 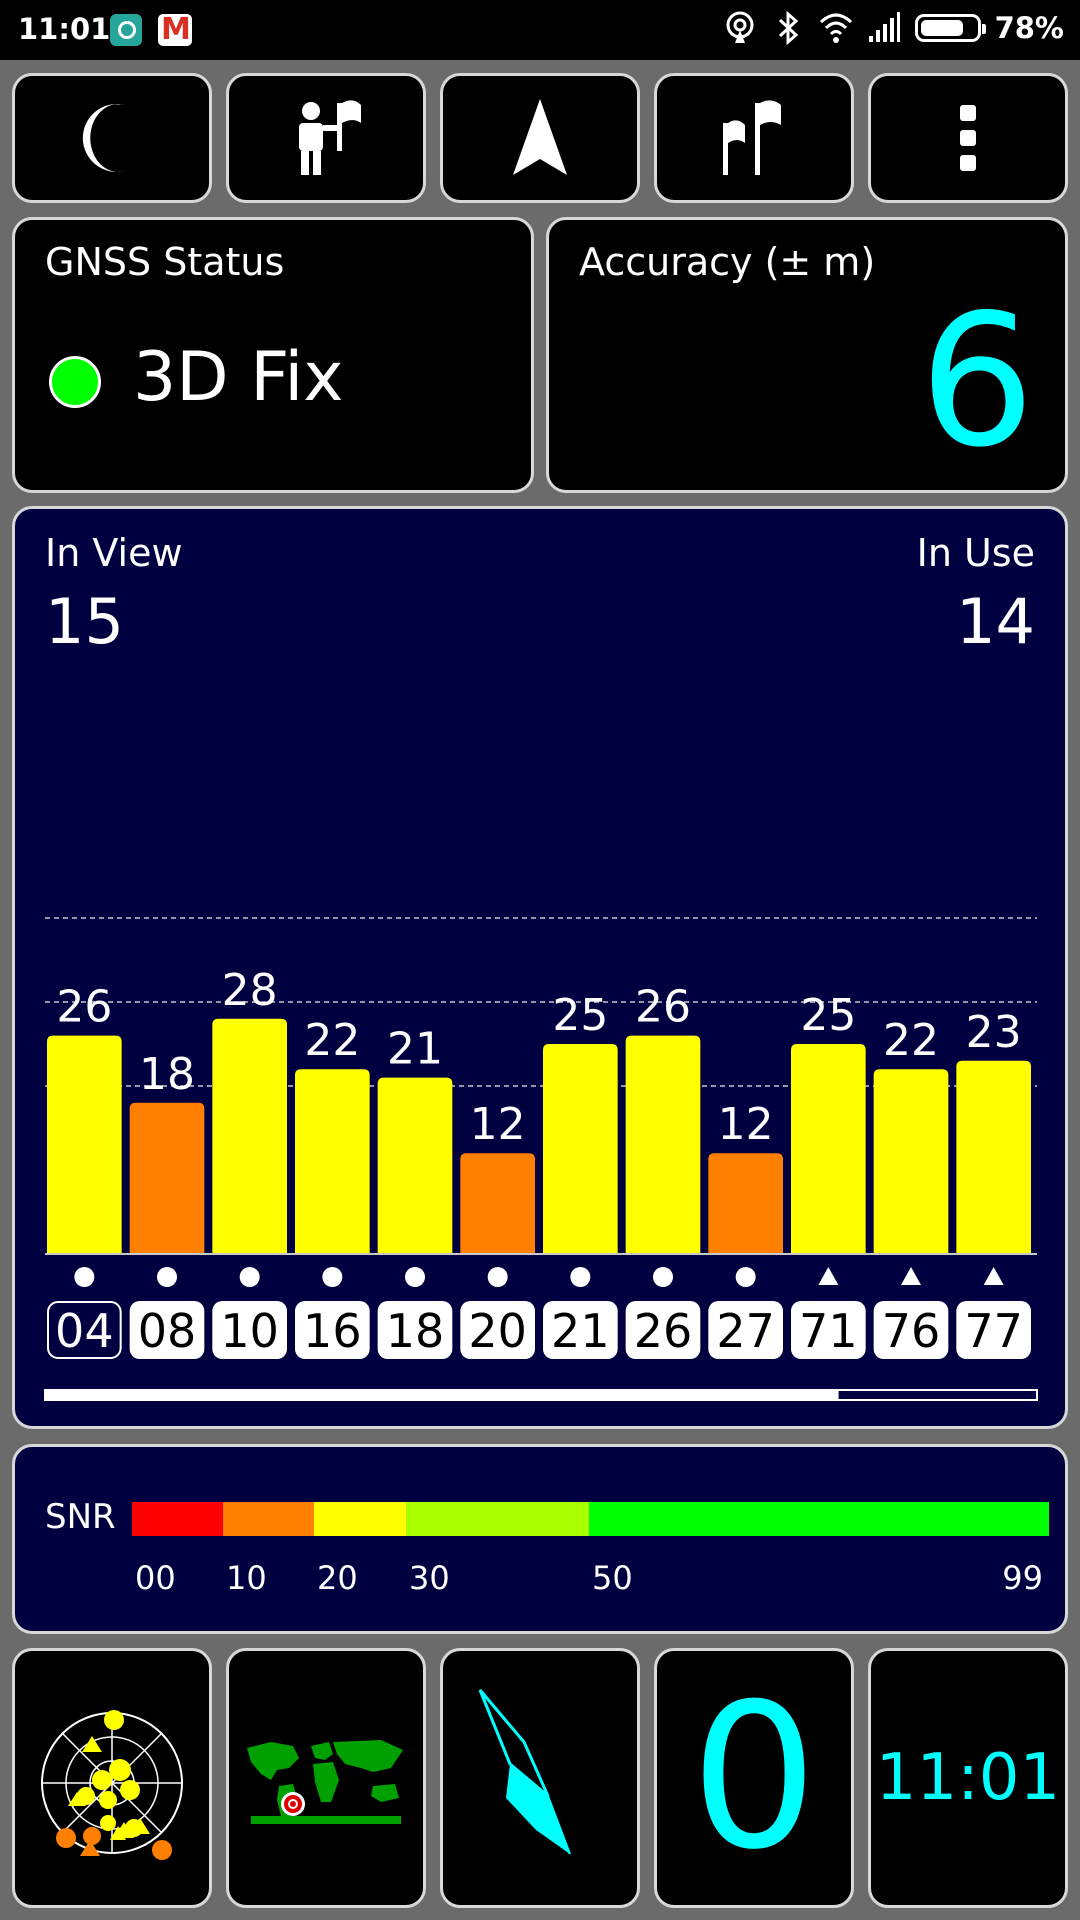 I want to click on navigation-arrow-icon, so click(x=540, y=137).